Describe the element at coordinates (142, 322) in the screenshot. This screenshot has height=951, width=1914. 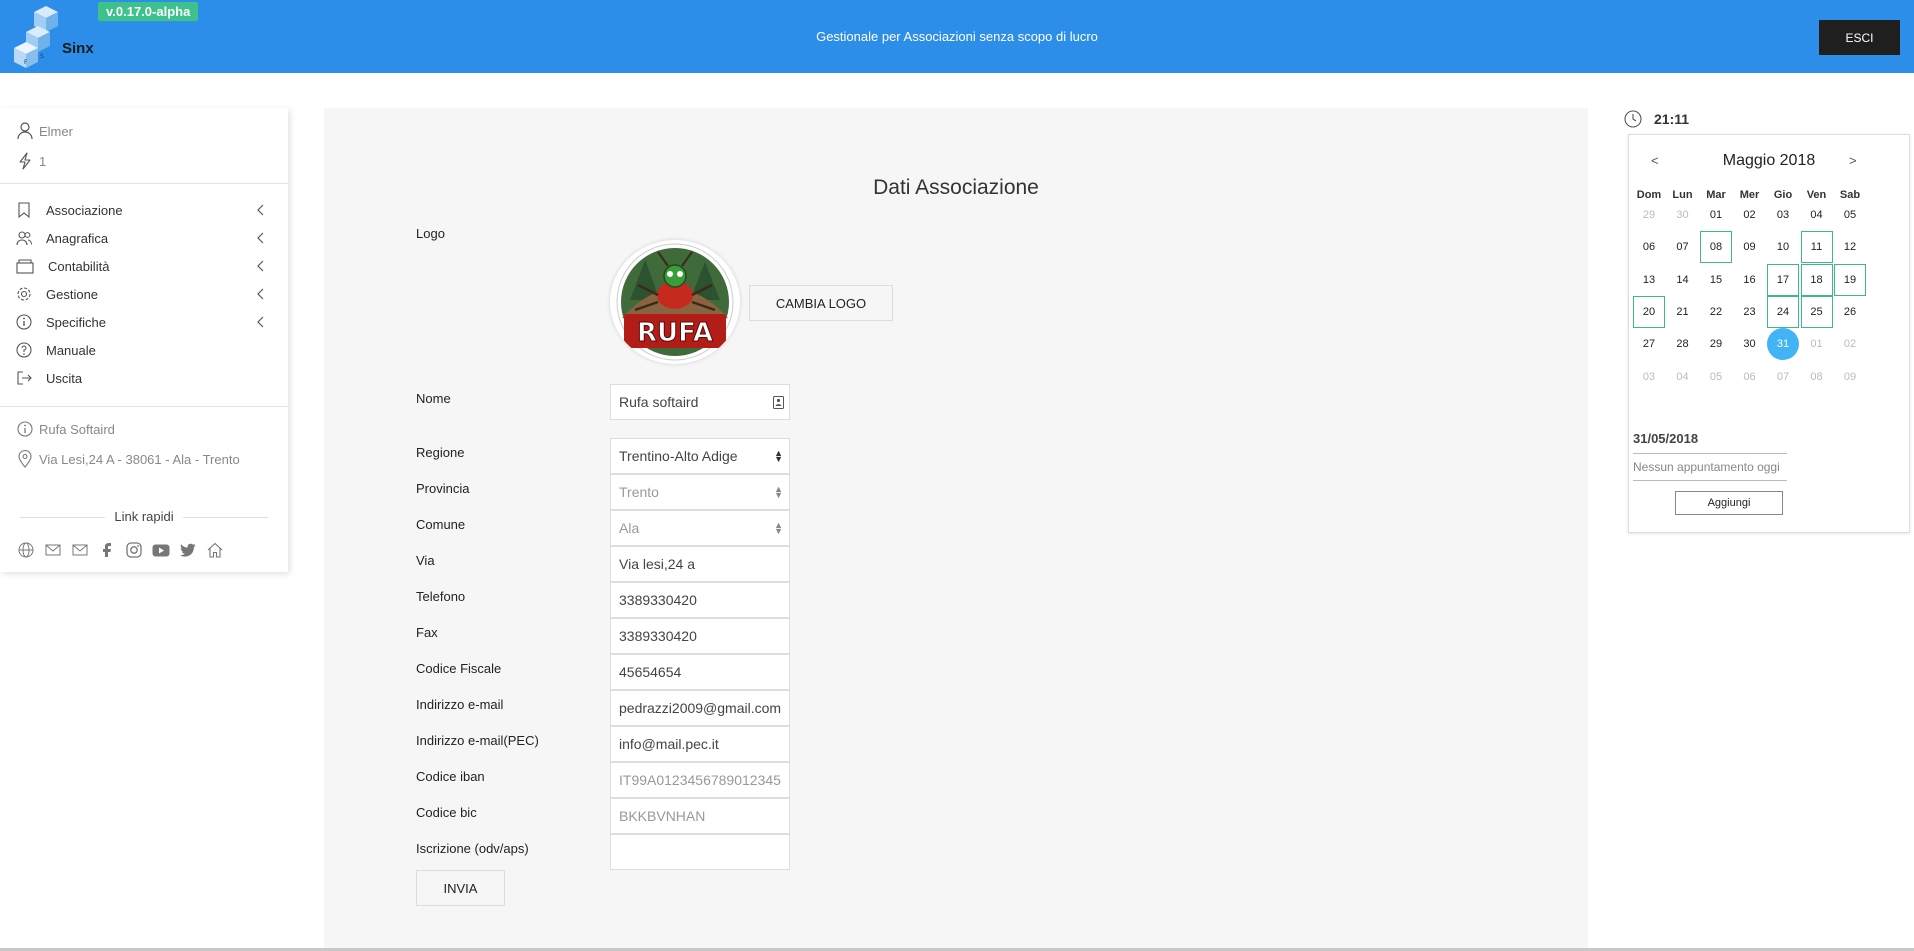
I see `sidebar-item-specifiche: Specifiche` at that location.